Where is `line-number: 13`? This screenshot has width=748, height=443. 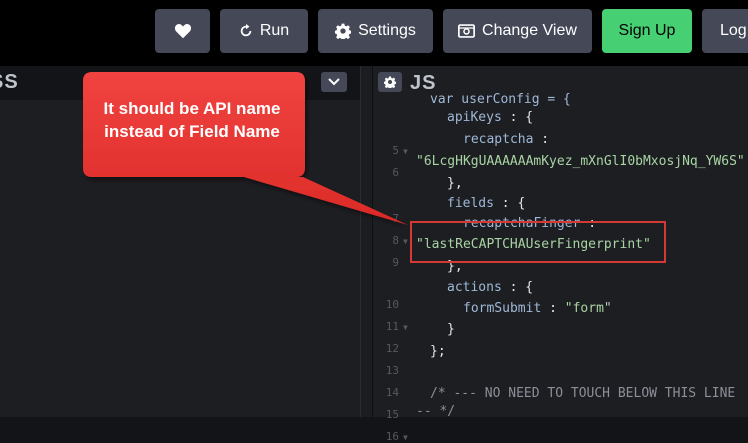 line-number: 13 is located at coordinates (392, 370).